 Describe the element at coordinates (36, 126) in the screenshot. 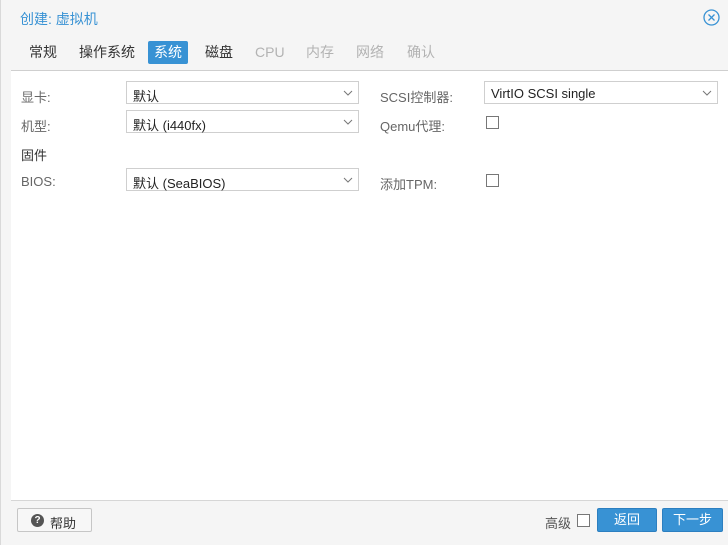

I see `machine-label: 机型:` at that location.